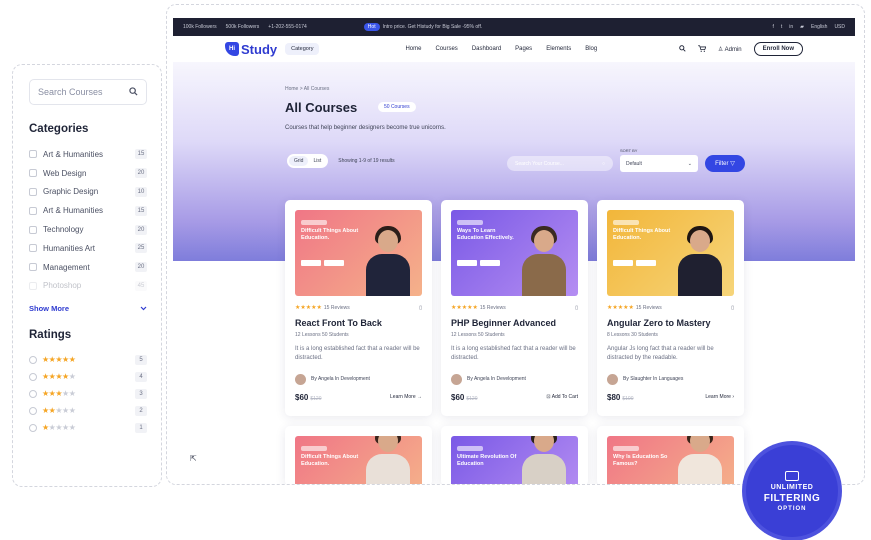 This screenshot has width=871, height=540. Describe the element at coordinates (302, 49) in the screenshot. I see `category-button: Category` at that location.